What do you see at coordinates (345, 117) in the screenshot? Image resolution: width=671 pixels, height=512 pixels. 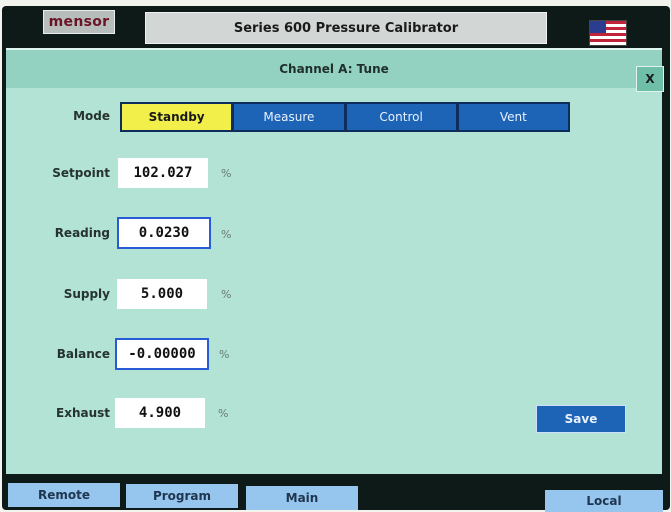 I see `mode-selector: Standby Measure Control Vent` at bounding box center [345, 117].